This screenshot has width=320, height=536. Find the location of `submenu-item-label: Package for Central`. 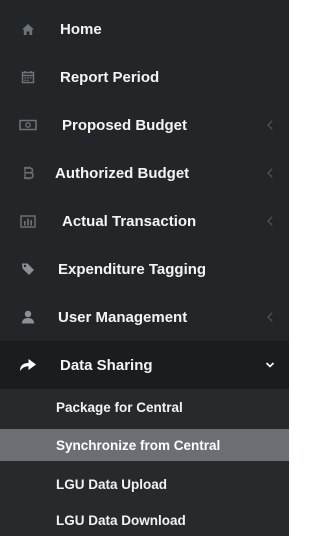

submenu-item-label: Package for Central is located at coordinates (119, 407).